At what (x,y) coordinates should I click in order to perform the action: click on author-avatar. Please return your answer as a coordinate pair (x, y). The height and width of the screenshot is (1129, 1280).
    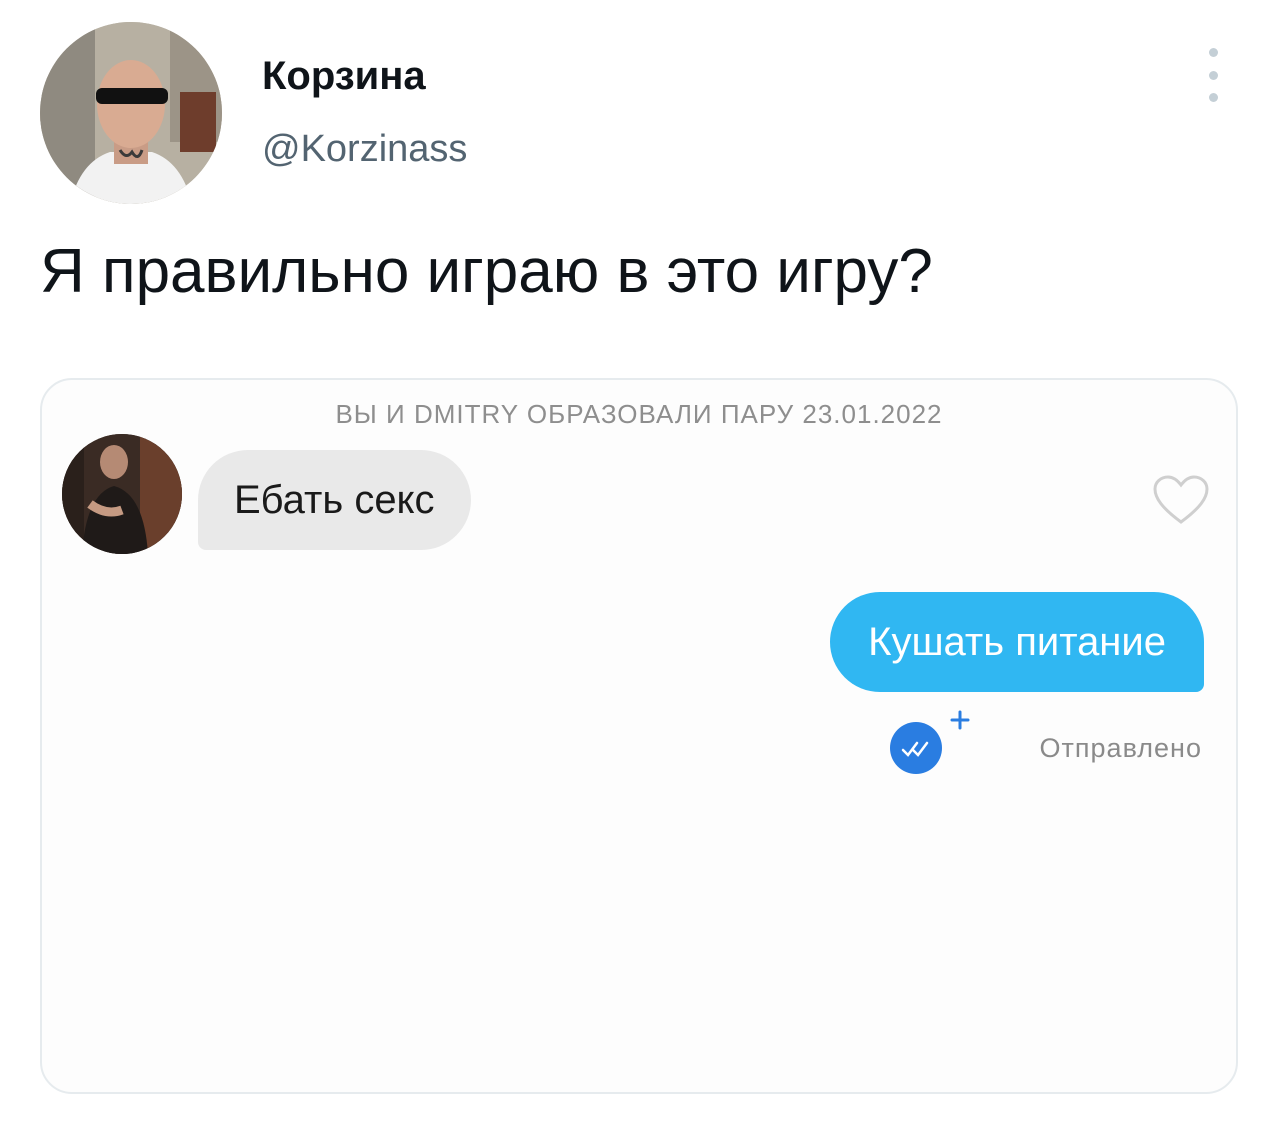
    Looking at the image, I should click on (131, 113).